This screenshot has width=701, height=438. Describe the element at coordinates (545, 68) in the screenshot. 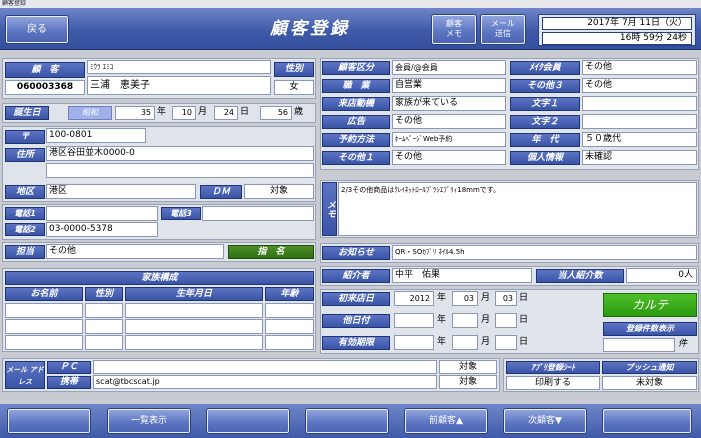

I see `make-member-label: ﾒｲｸ会員` at that location.